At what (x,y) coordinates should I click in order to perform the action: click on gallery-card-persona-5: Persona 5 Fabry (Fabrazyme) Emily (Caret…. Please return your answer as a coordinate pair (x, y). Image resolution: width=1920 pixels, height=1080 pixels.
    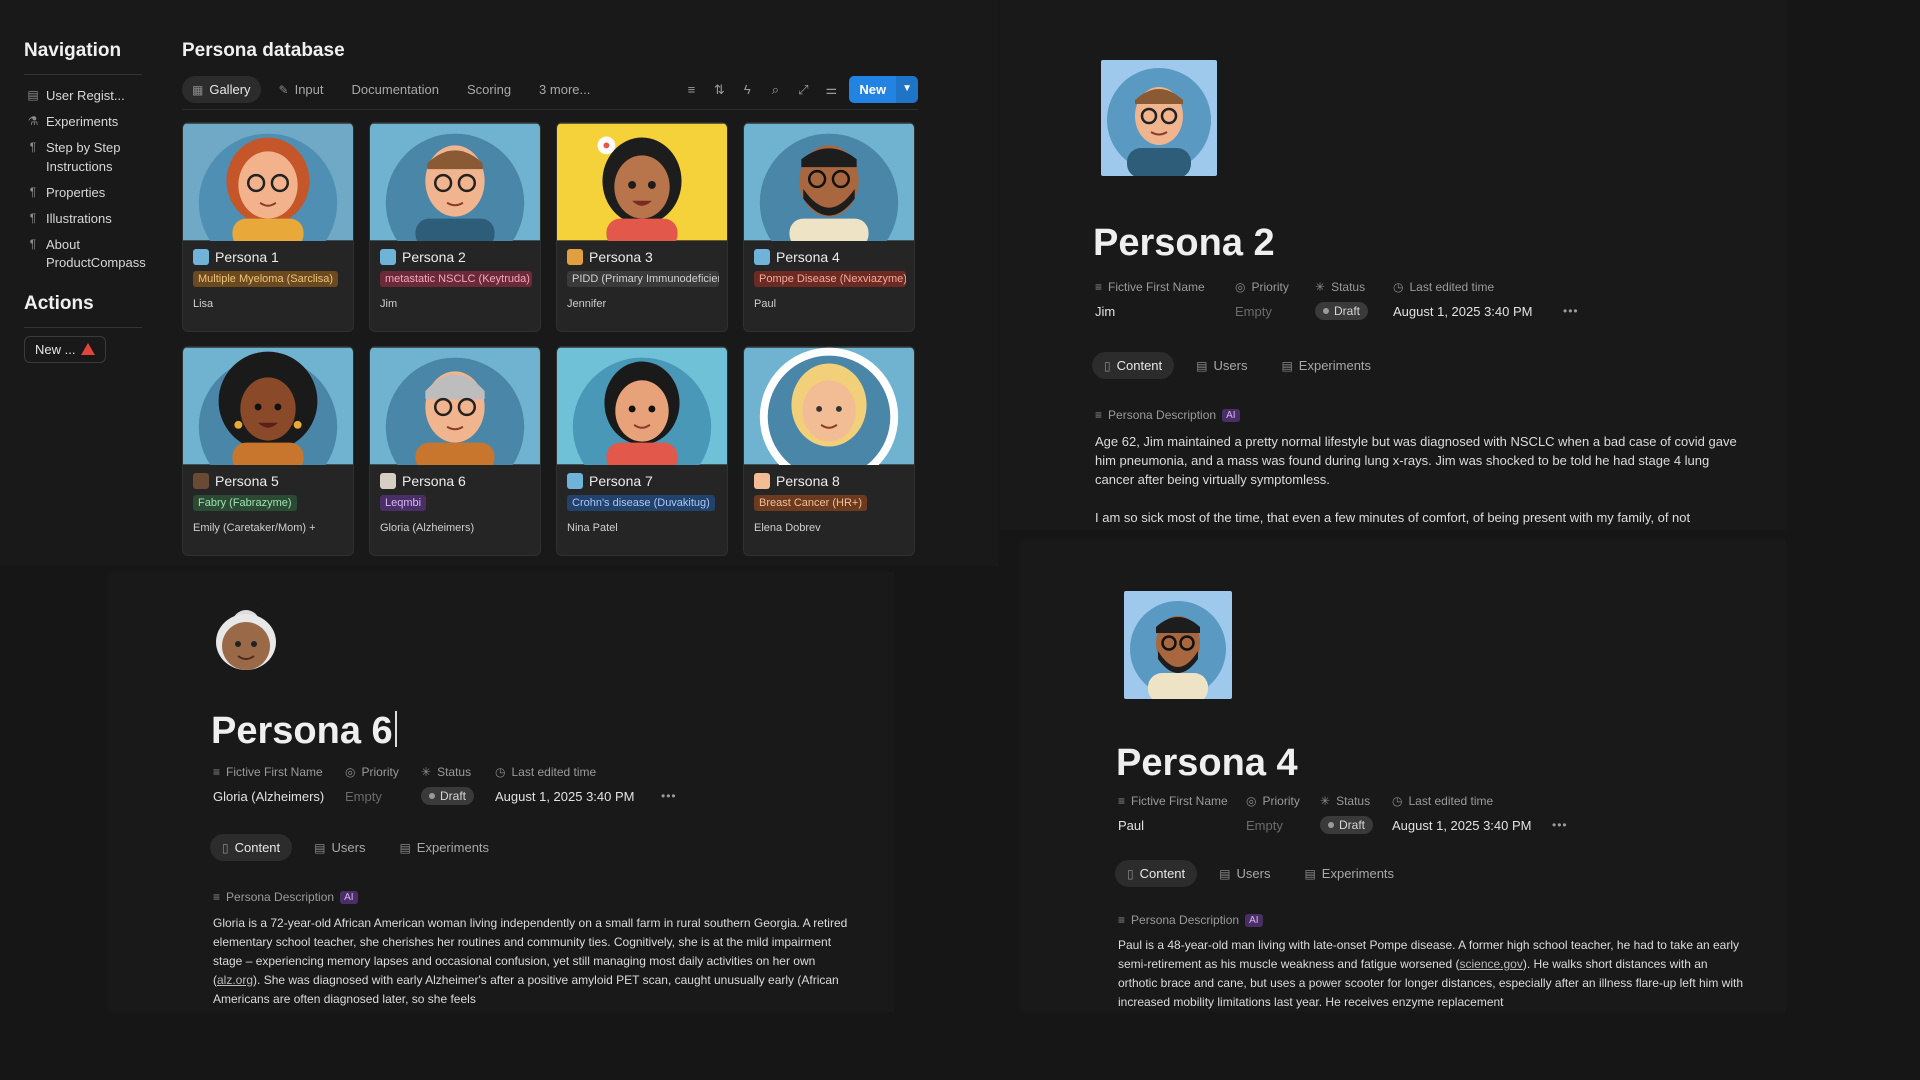
    Looking at the image, I should click on (268, 451).